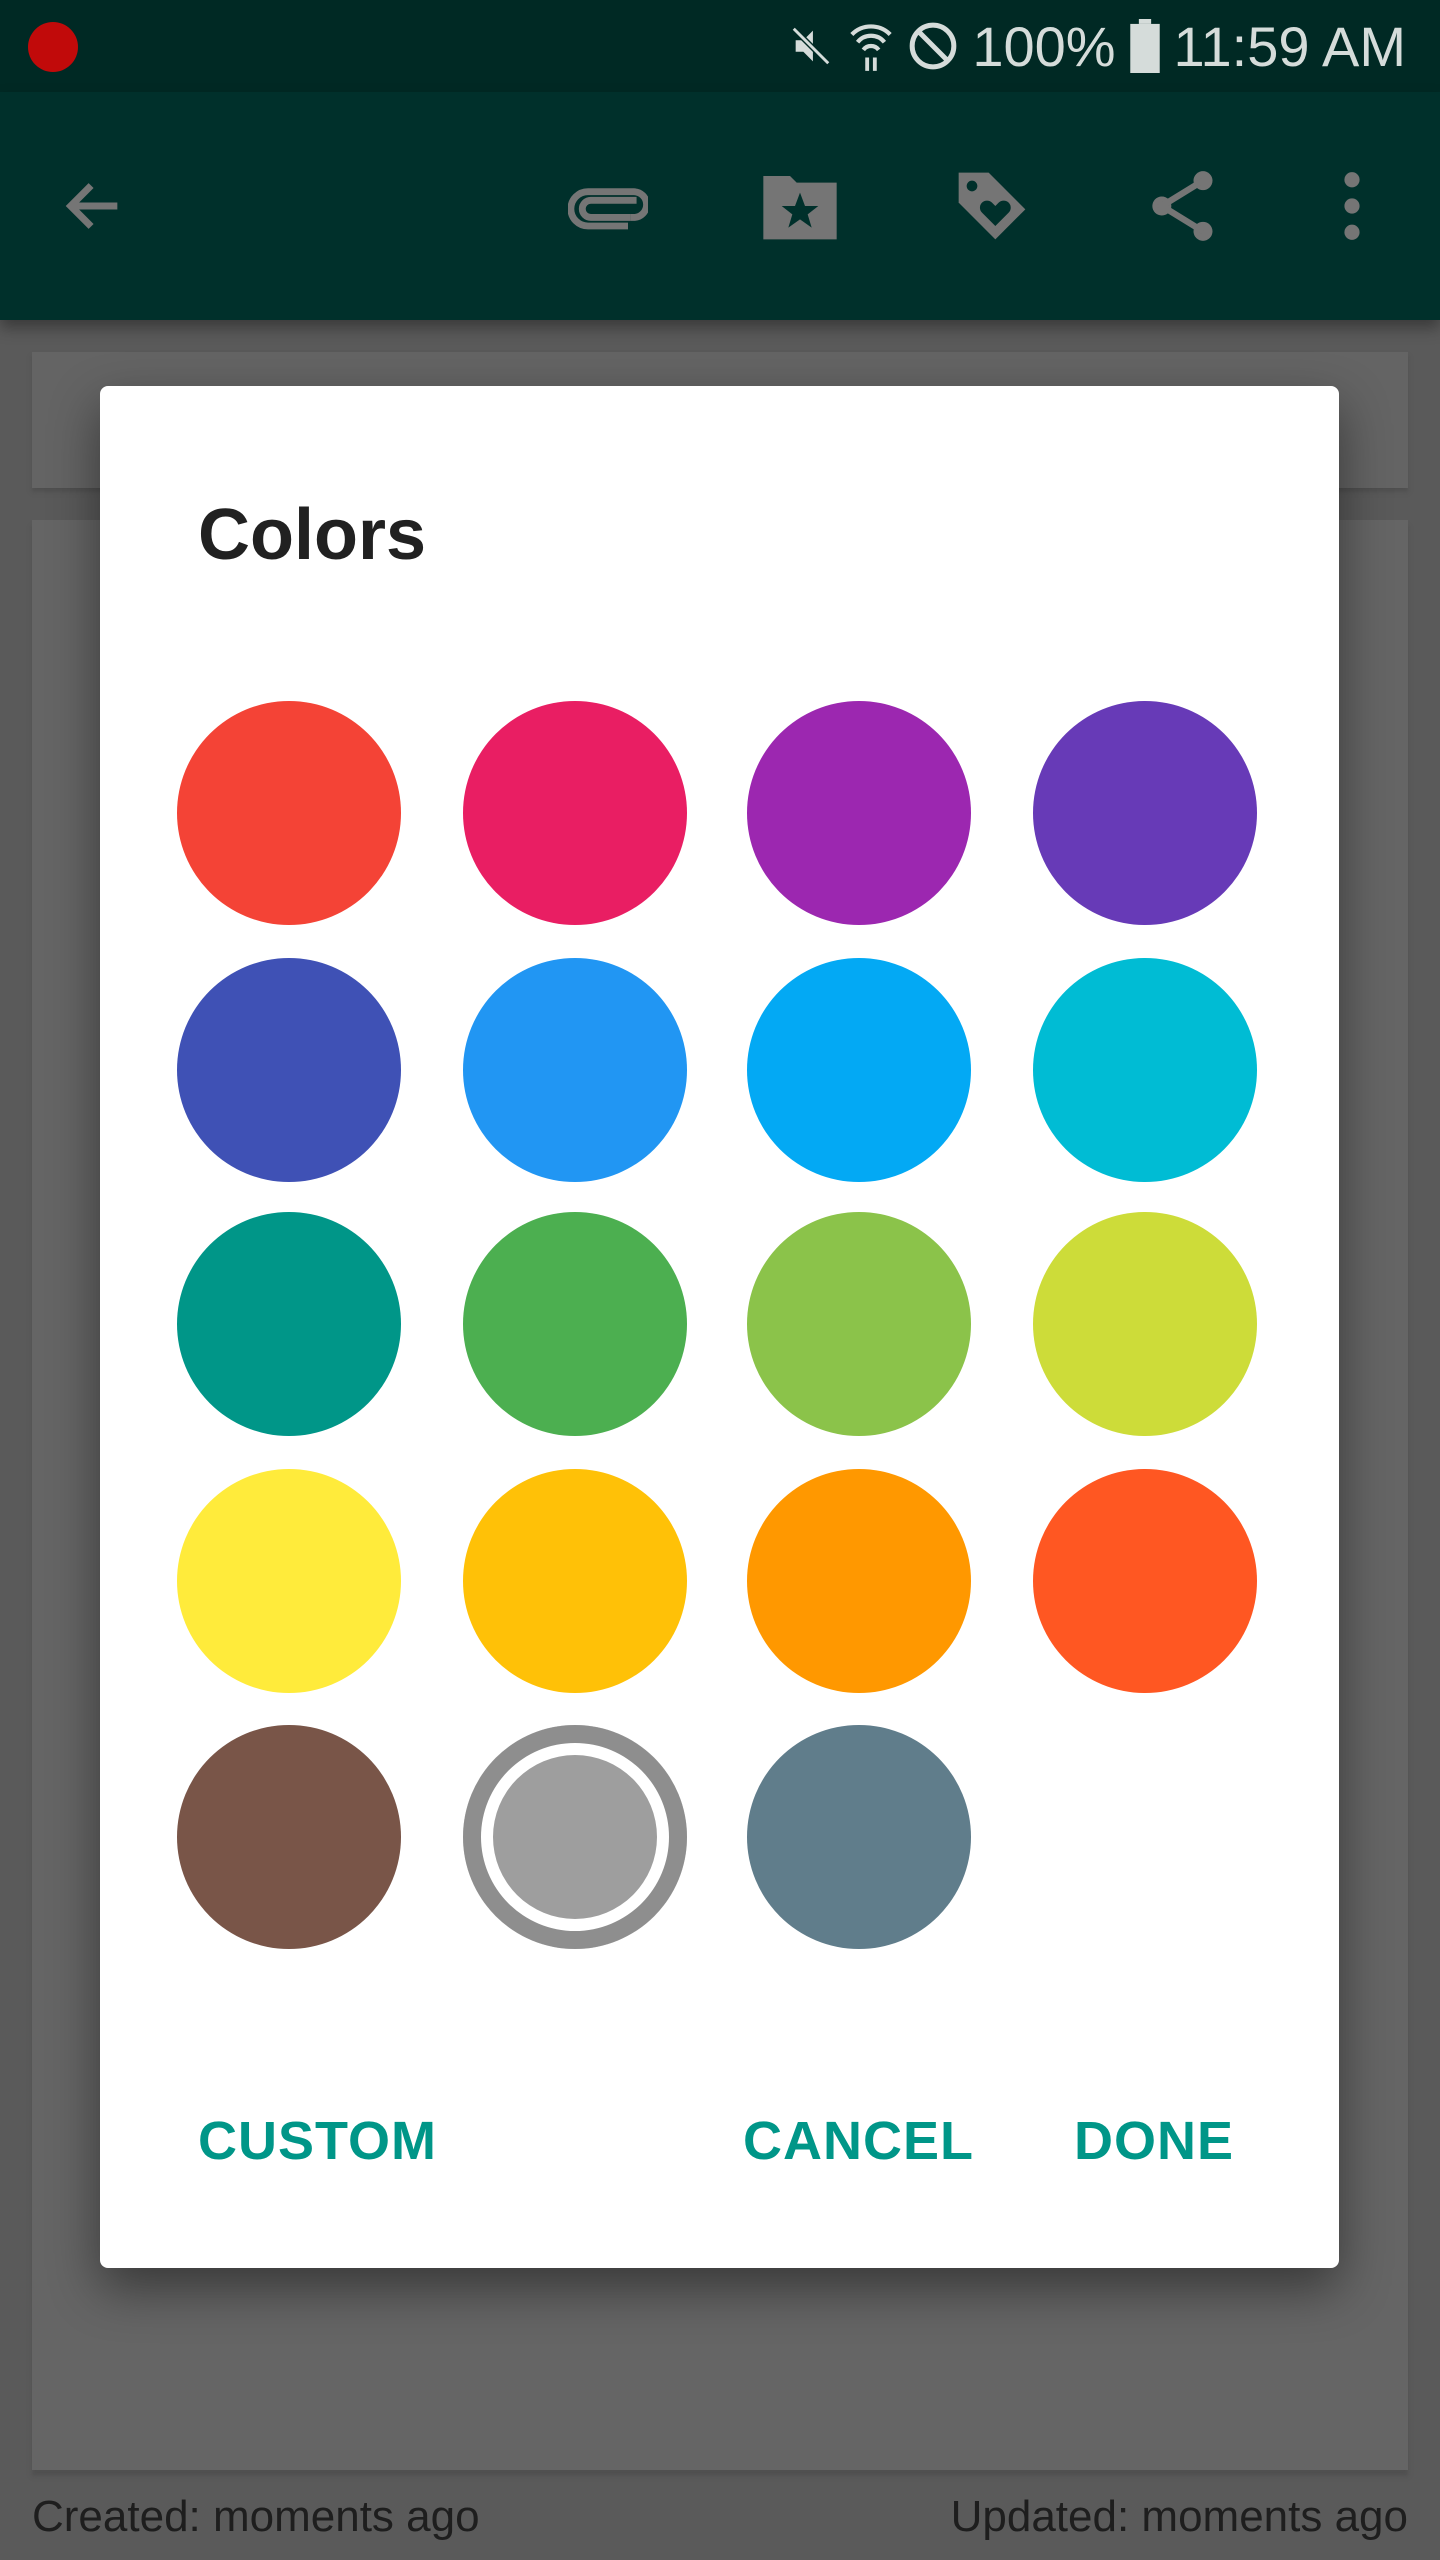 This screenshot has height=2560, width=1440. I want to click on color-swatch-blue, so click(575, 1070).